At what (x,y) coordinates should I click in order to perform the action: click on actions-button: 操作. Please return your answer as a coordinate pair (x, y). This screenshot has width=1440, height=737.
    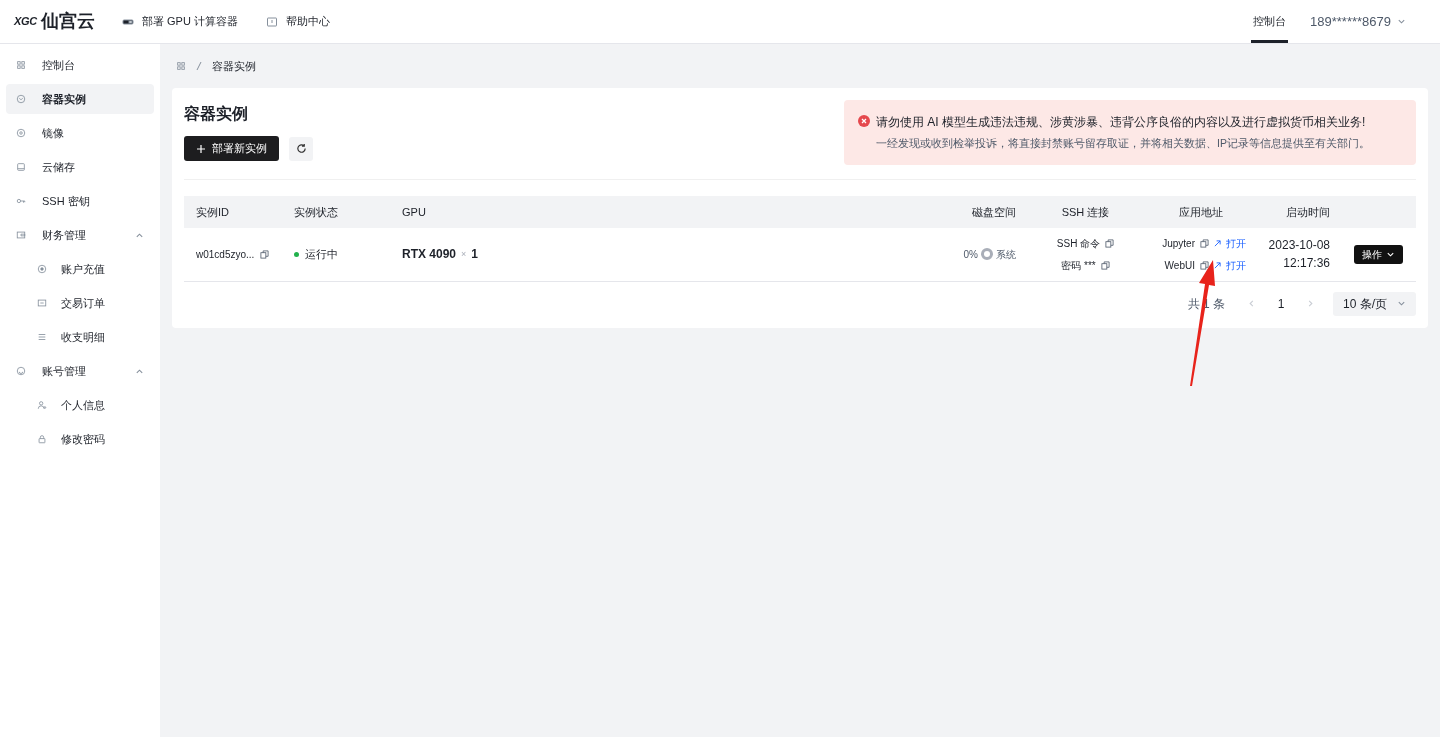
    Looking at the image, I should click on (1378, 254).